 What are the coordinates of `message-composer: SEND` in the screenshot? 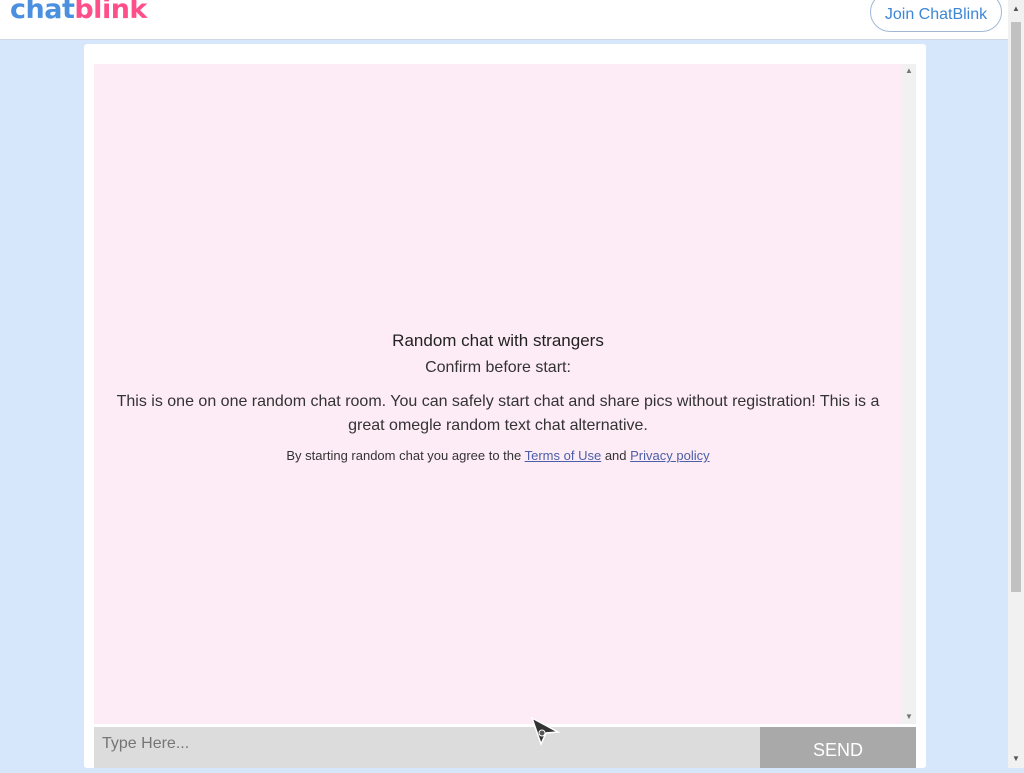 It's located at (505, 747).